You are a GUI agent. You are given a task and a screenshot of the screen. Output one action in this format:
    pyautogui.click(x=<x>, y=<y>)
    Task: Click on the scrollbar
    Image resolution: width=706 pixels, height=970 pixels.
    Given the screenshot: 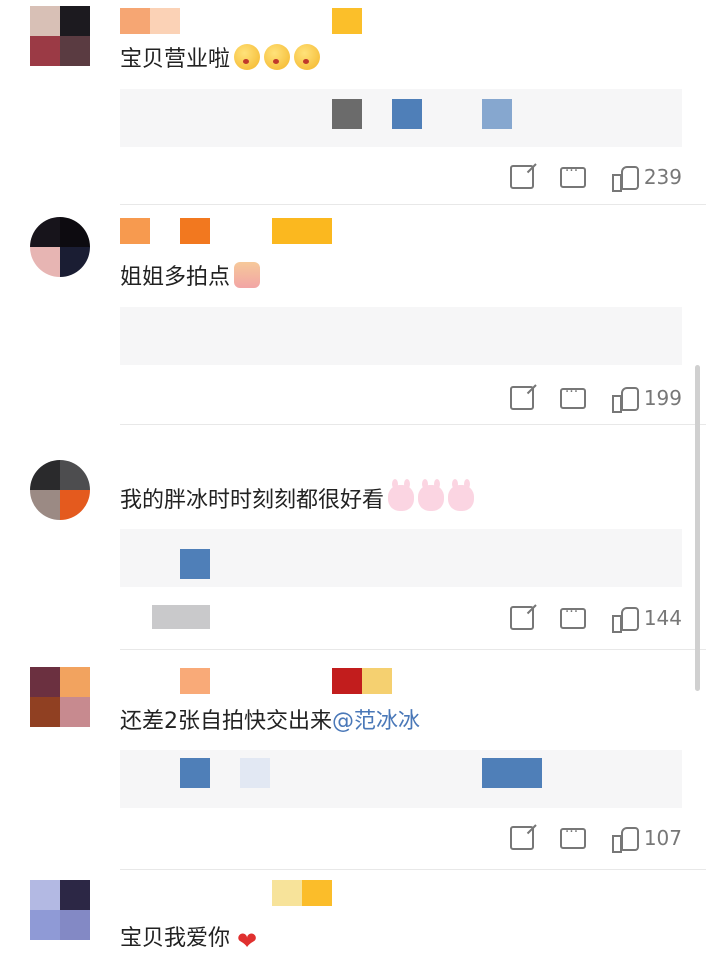 What is the action you would take?
    pyautogui.click(x=697, y=528)
    